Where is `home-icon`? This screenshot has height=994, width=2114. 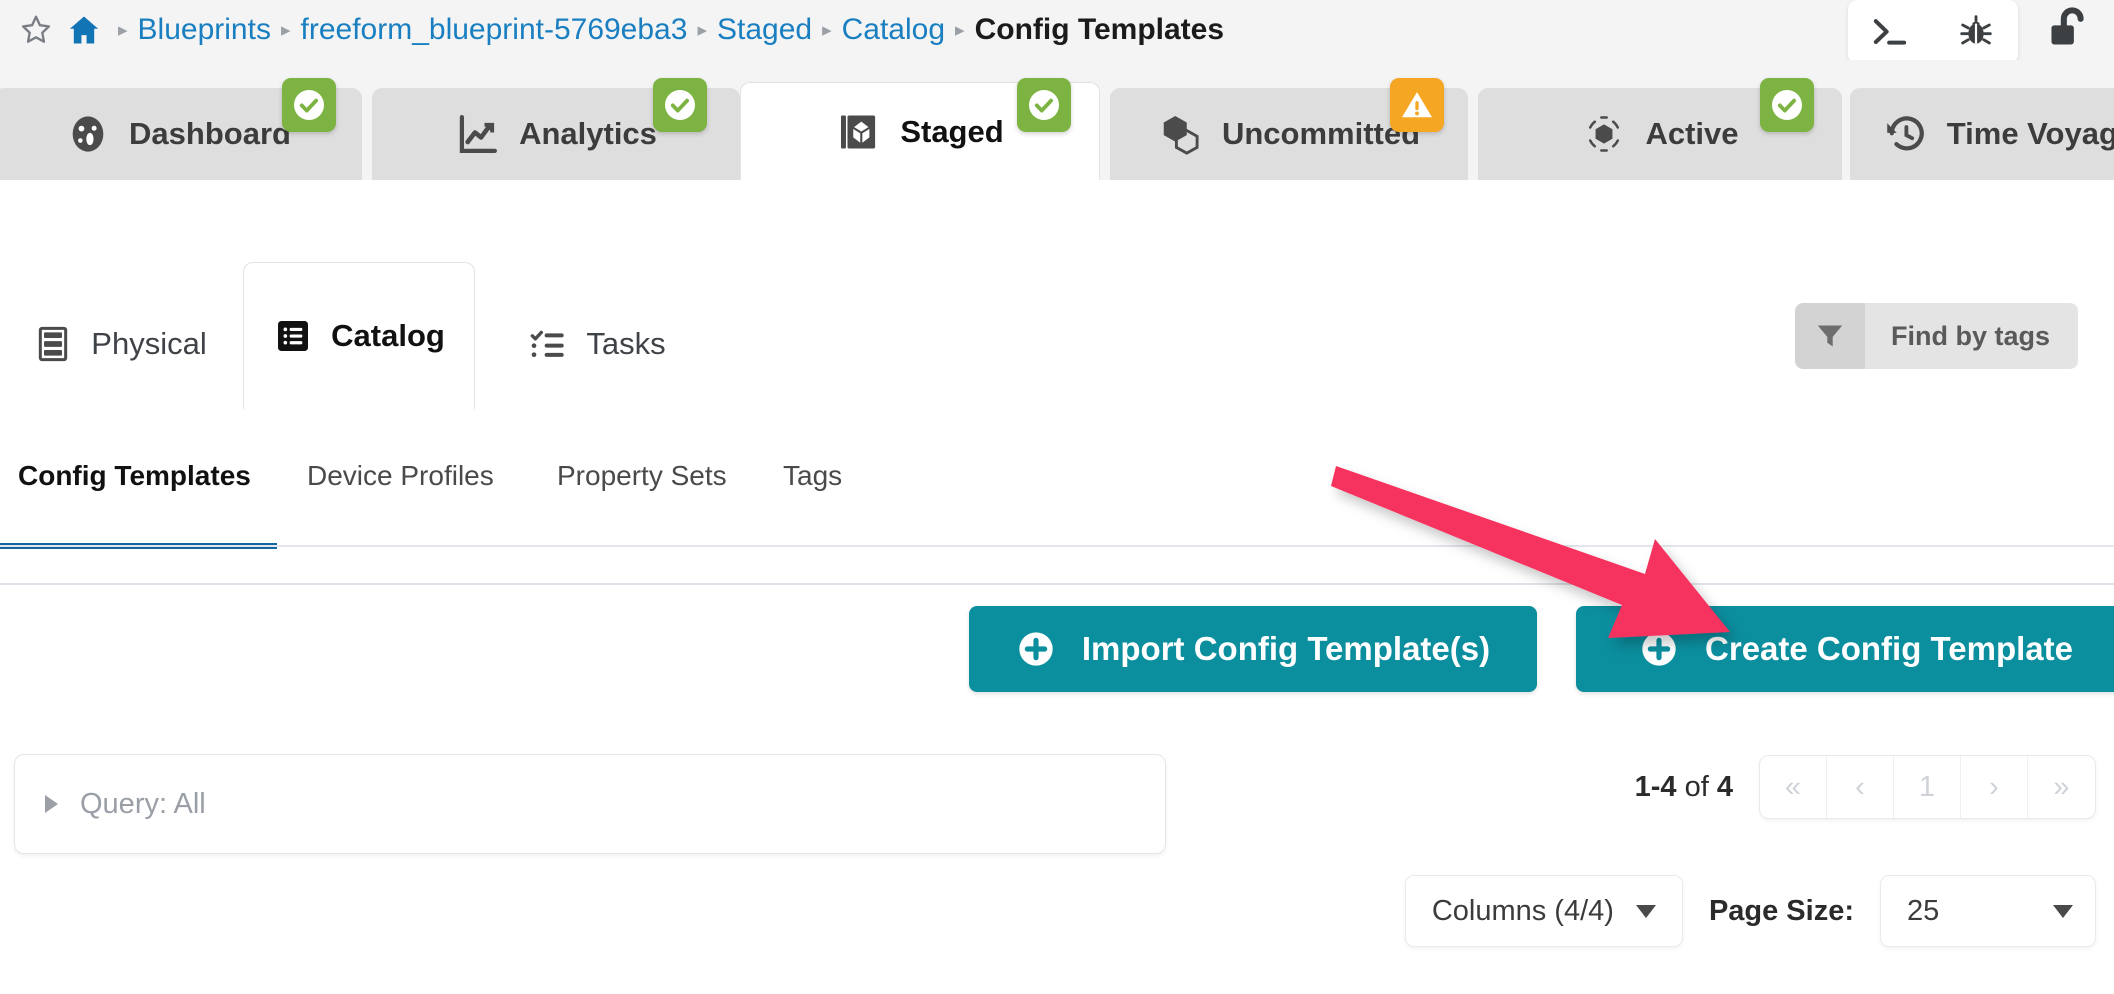
home-icon is located at coordinates (84, 30).